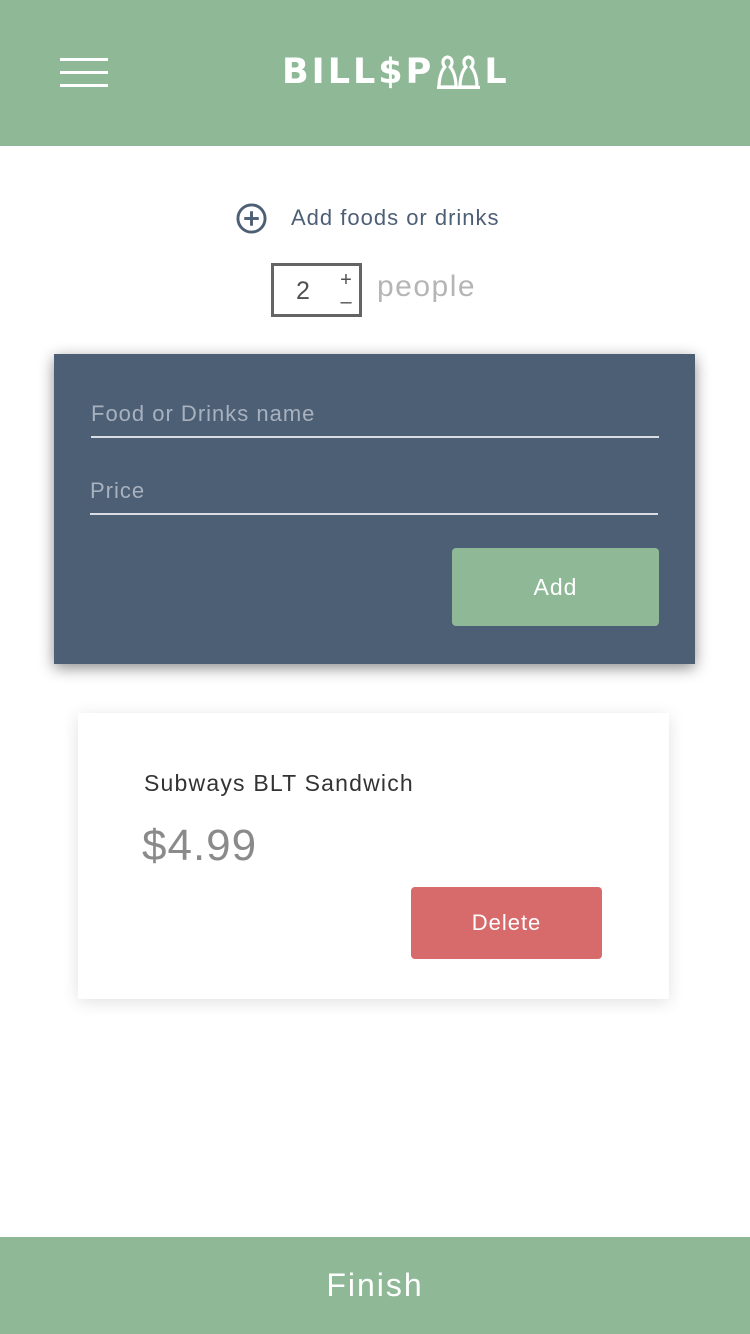 Image resolution: width=750 pixels, height=1334 pixels. Describe the element at coordinates (375, 415) in the screenshot. I see `food-name-input` at that location.